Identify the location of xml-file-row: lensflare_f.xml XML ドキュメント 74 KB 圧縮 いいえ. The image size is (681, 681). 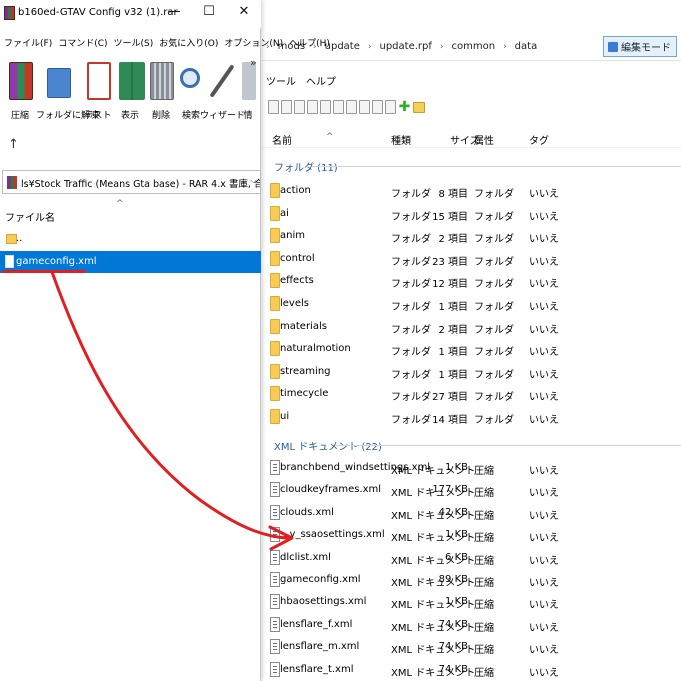
(471, 625).